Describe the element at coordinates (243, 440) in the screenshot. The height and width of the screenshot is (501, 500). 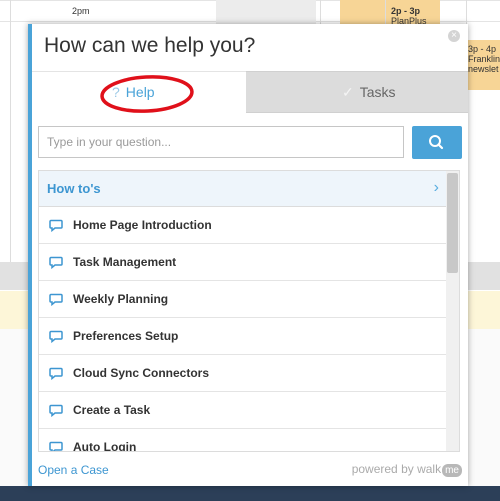
I see `howto-item: Auto Login` at that location.